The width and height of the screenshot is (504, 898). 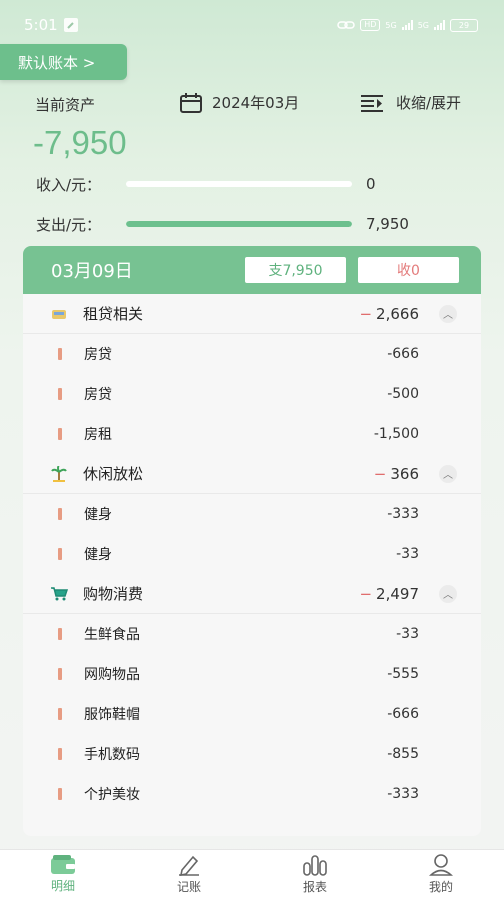 I want to click on user-icon, so click(x=441, y=864).